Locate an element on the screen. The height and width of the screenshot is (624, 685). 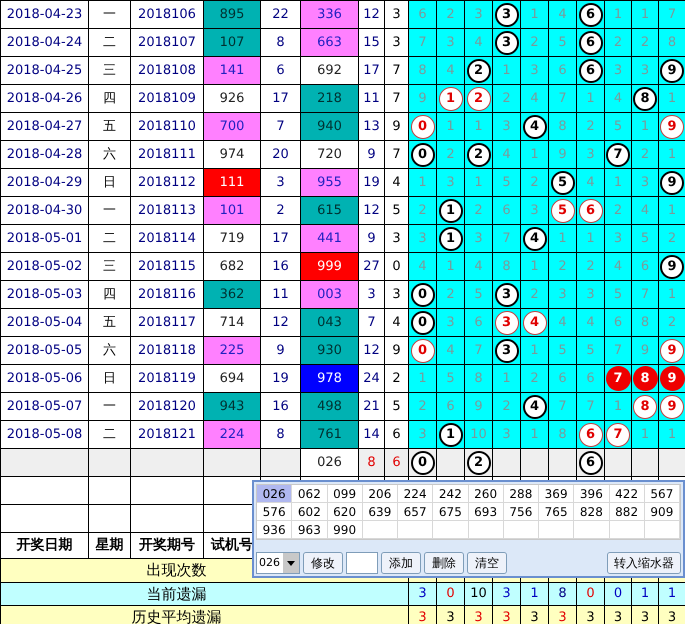
transfer-button: 转入缩水器 is located at coordinates (644, 563).